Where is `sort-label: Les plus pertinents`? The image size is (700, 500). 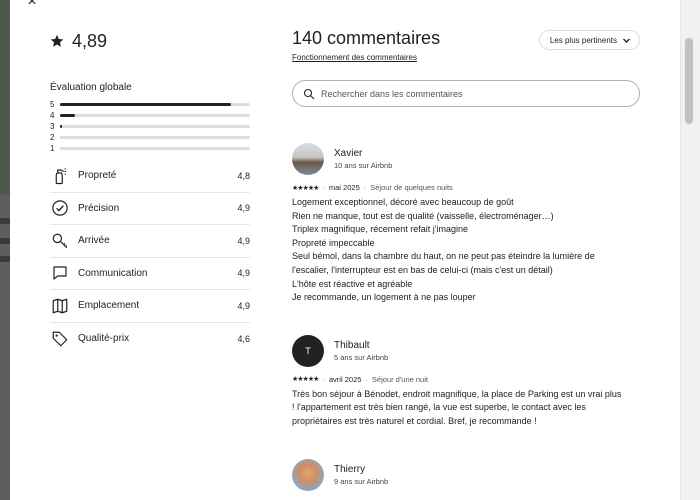
sort-label: Les plus pertinents is located at coordinates (583, 40).